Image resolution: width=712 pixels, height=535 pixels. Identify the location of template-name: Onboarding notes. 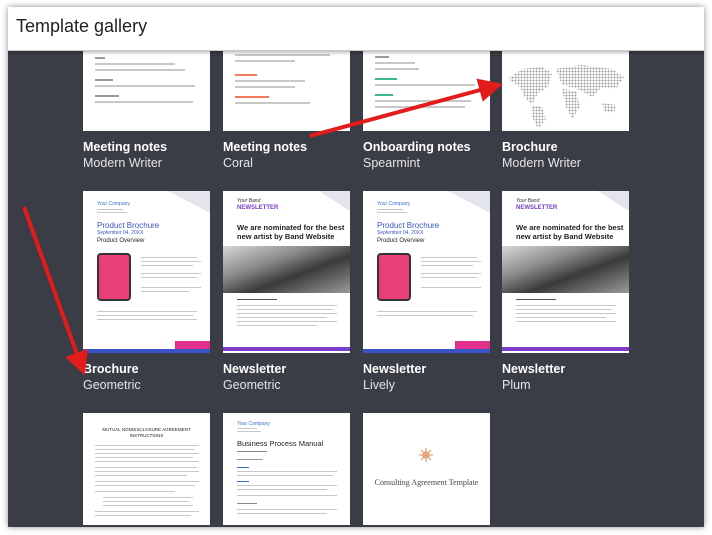
(417, 147).